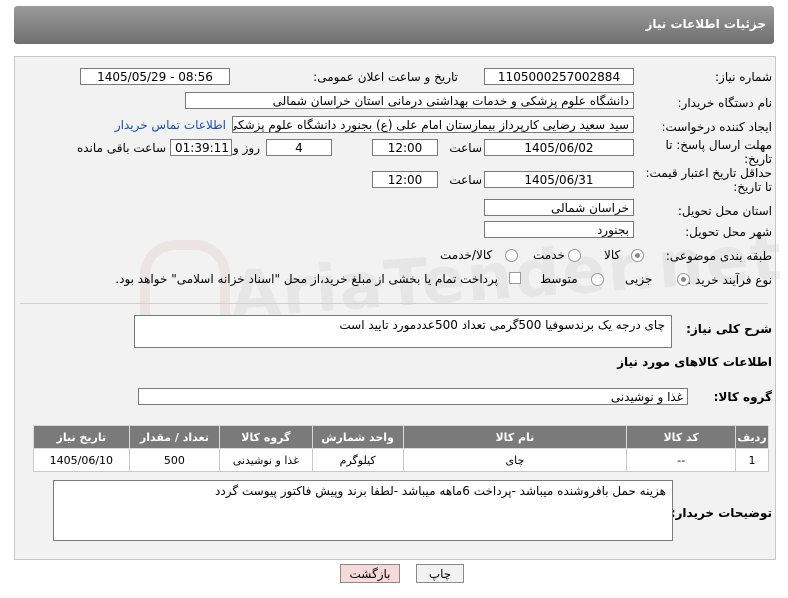  What do you see at coordinates (742, 397) in the screenshot?
I see `goods-group-label: گروه کالا:` at bounding box center [742, 397].